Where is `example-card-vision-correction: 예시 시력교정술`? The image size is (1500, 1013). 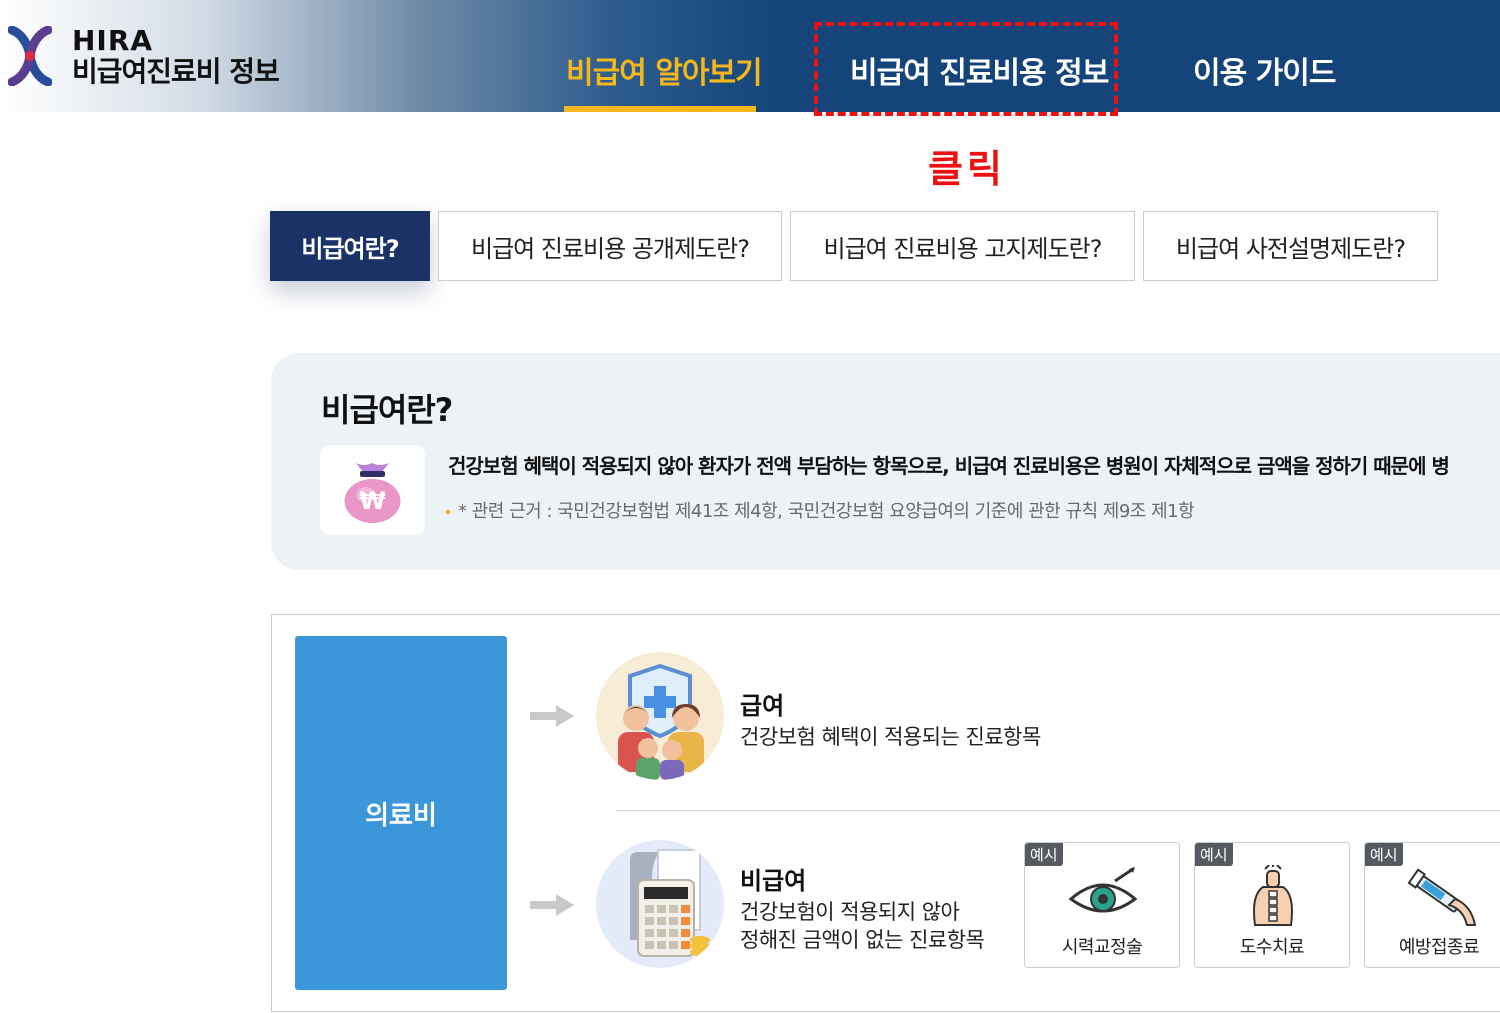
example-card-vision-correction: 예시 시력교정술 is located at coordinates (1102, 905).